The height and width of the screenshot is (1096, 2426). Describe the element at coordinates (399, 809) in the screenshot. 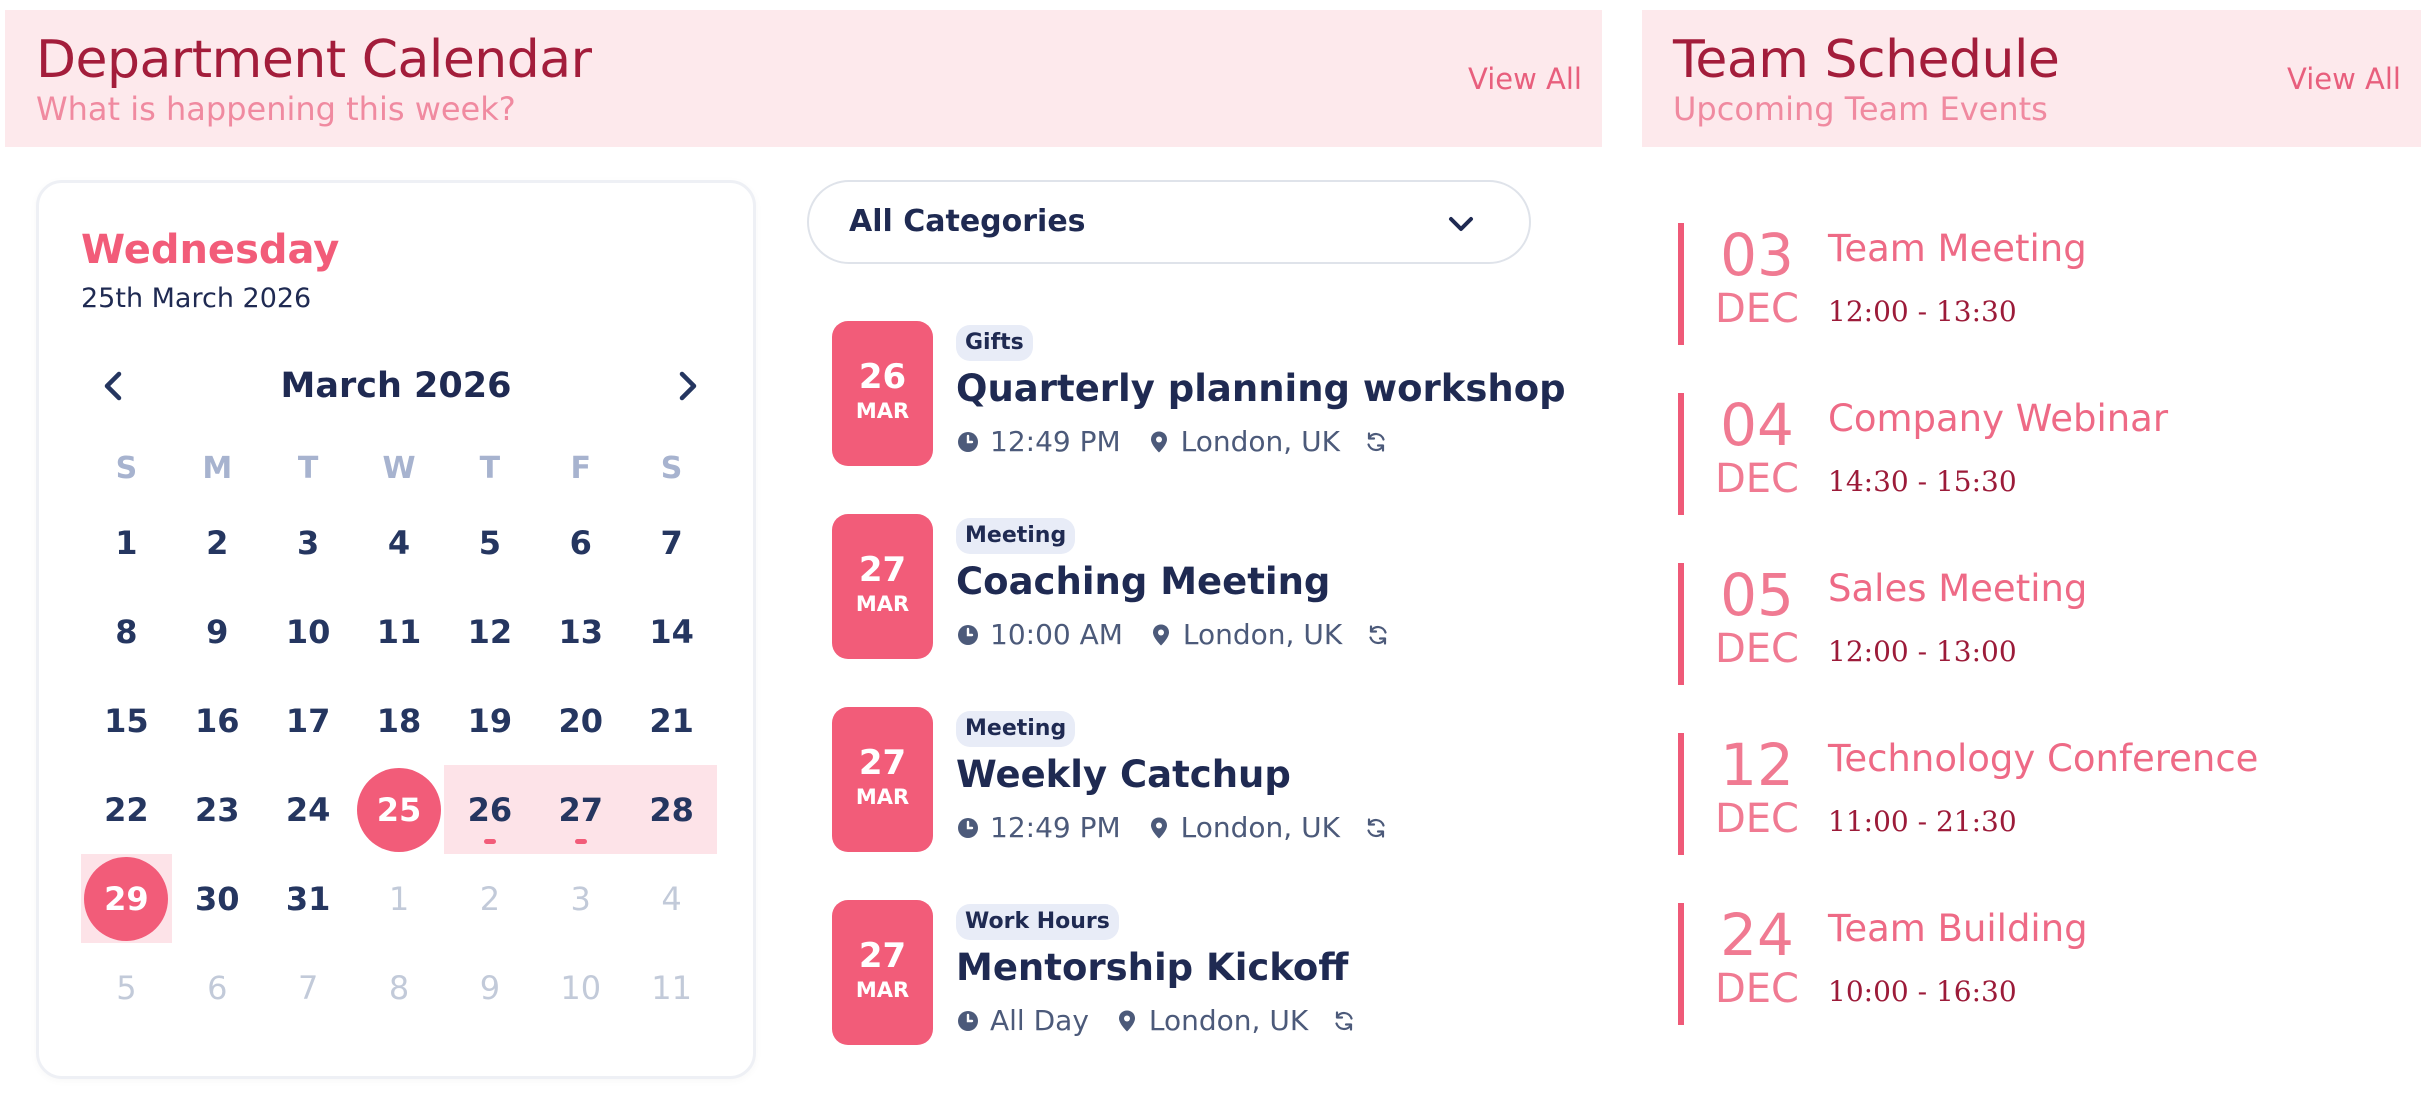

I see `calendar-day-today: 25` at that location.